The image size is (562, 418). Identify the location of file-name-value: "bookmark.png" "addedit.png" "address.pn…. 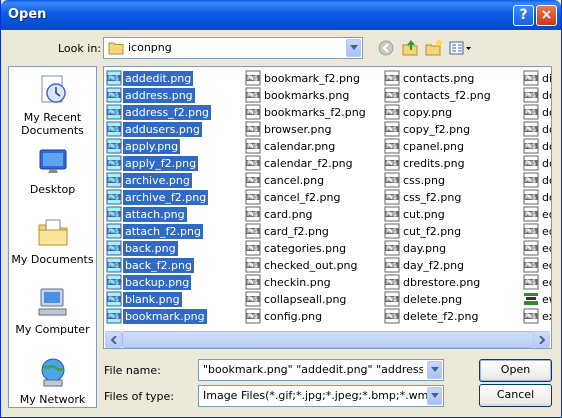
(313, 369).